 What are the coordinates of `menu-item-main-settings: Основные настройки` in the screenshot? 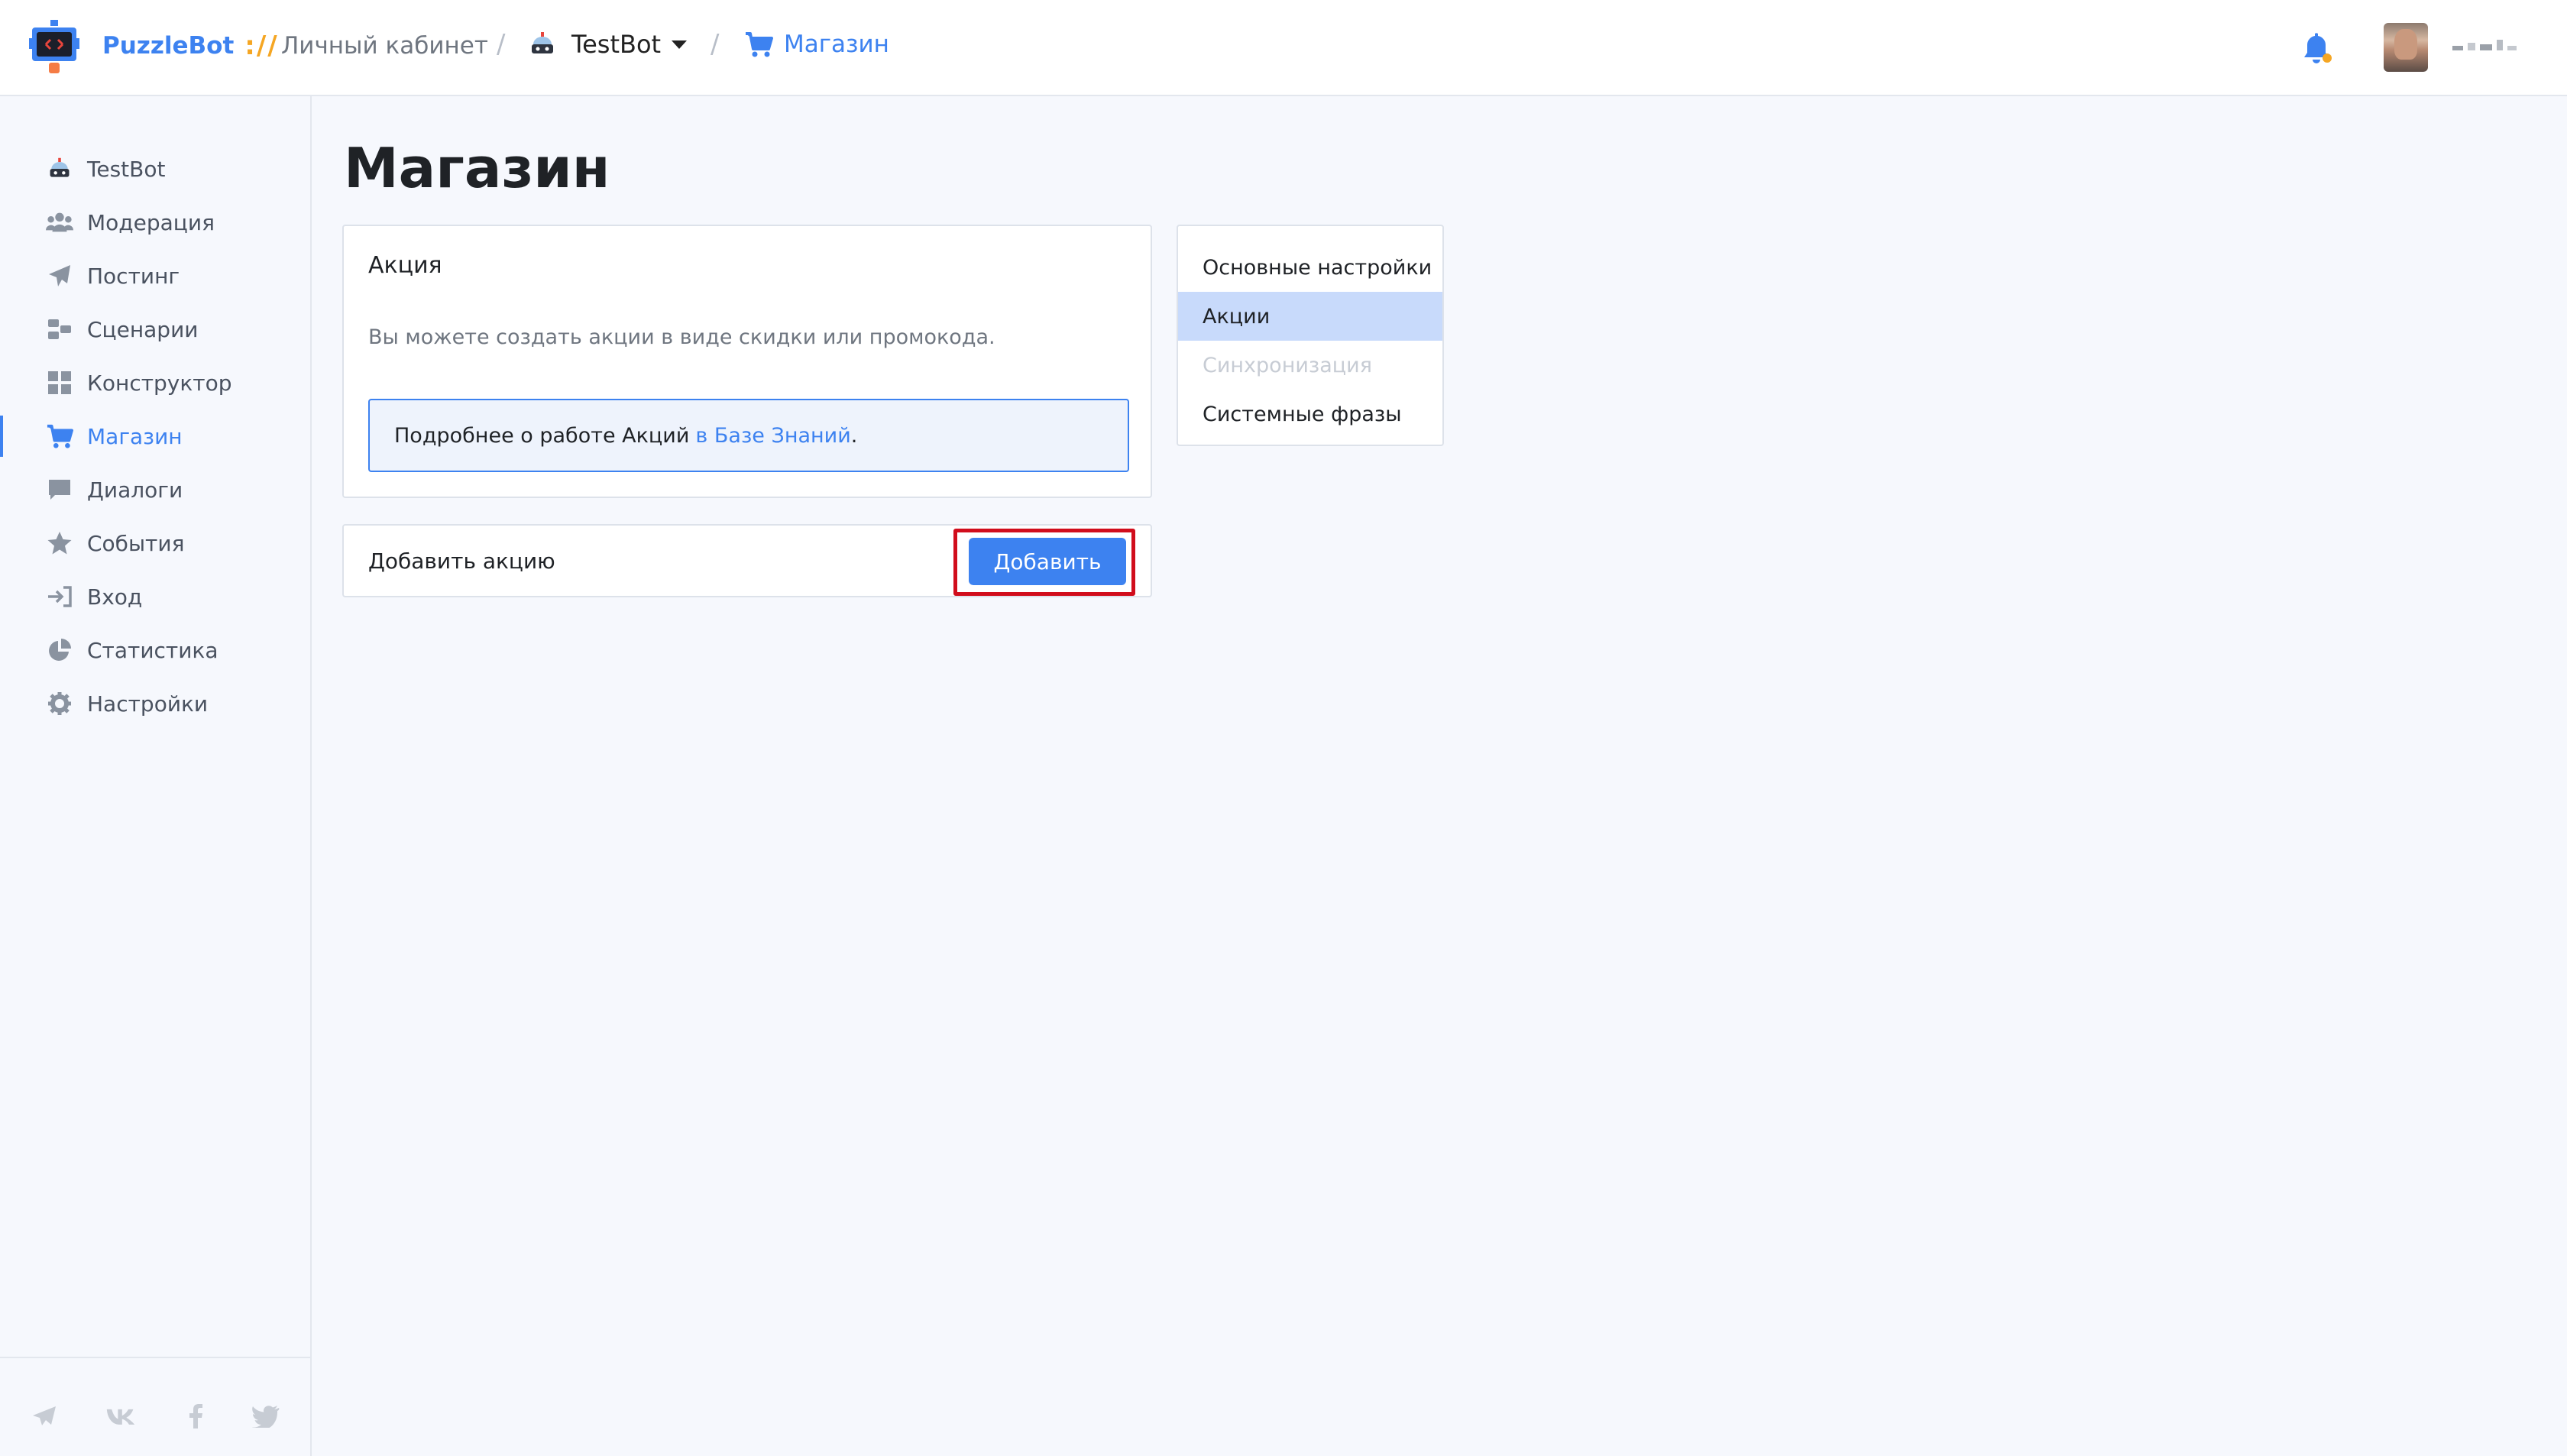 It's located at (1310, 267).